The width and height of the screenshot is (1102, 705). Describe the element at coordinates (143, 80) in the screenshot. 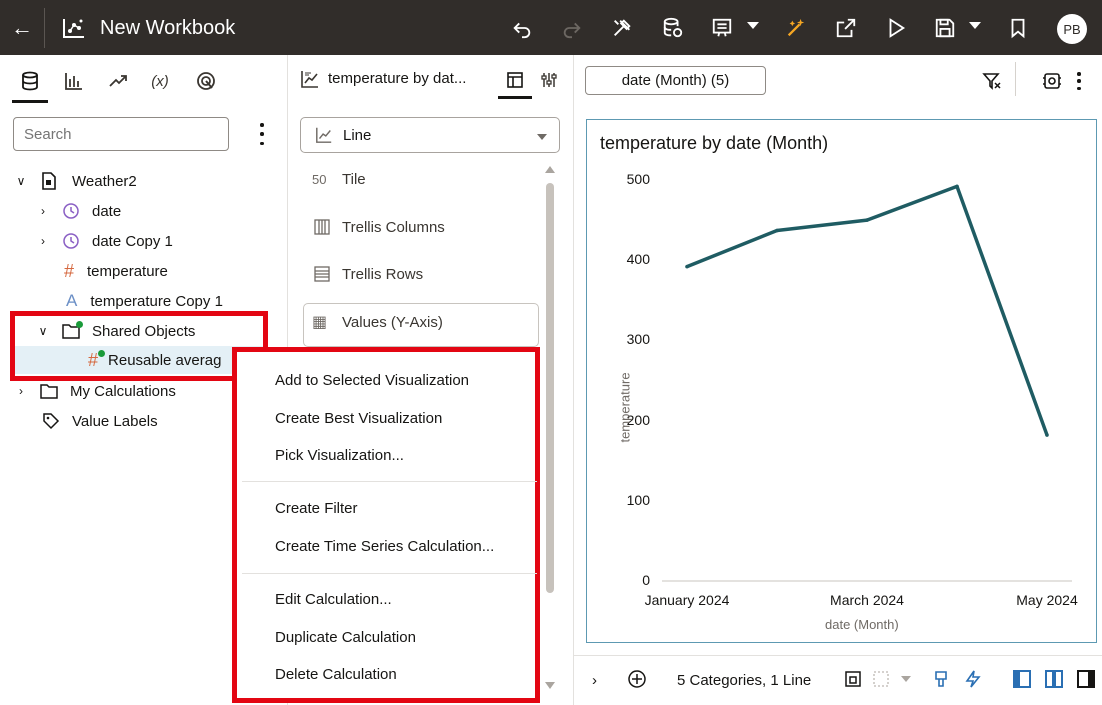

I see `left-panel-tabs: (x)` at that location.